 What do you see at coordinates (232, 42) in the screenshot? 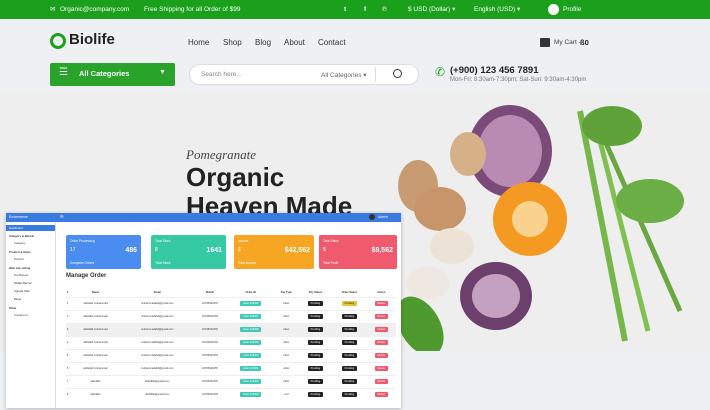
I see `nav-shop: Shop` at bounding box center [232, 42].